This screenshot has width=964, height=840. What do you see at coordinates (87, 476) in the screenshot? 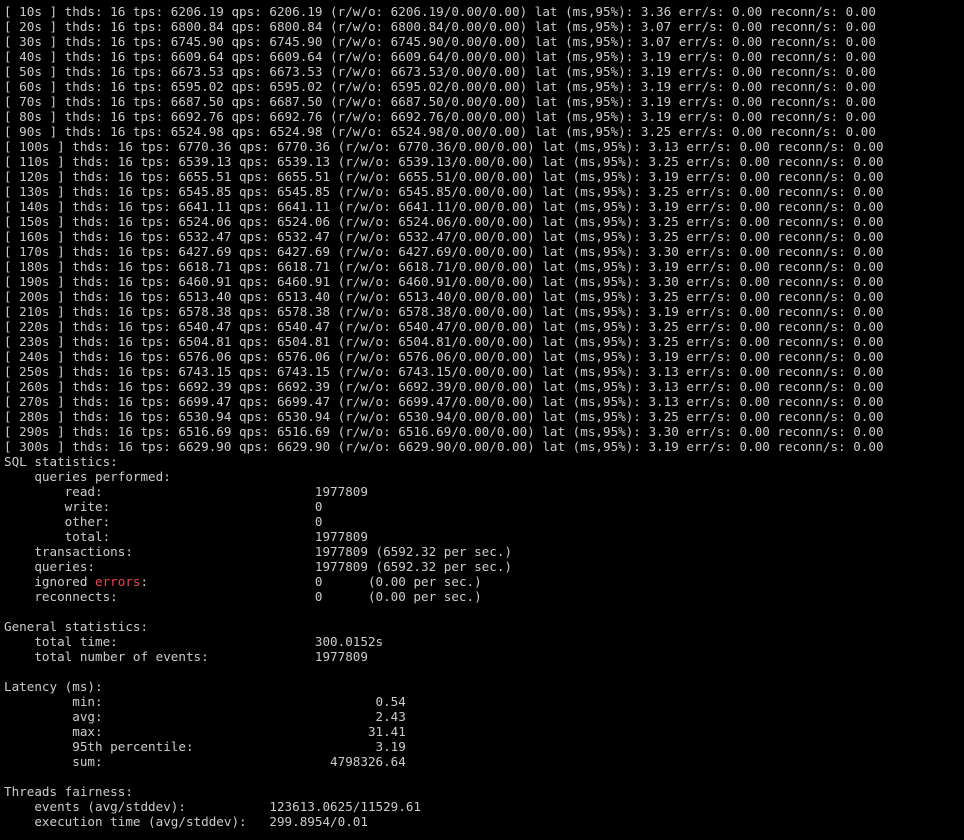
I see `terminal-line: queries performed:` at bounding box center [87, 476].